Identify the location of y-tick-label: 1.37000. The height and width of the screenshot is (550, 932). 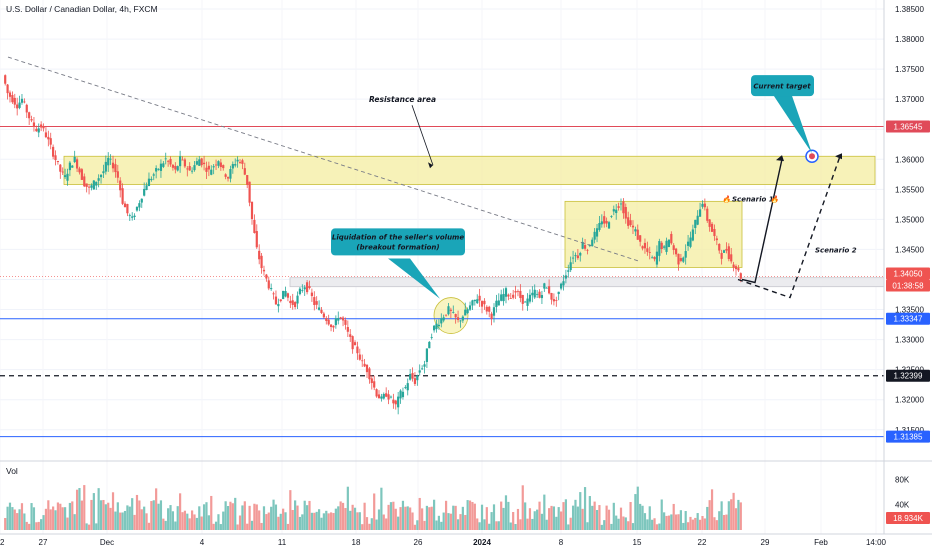
(909, 99).